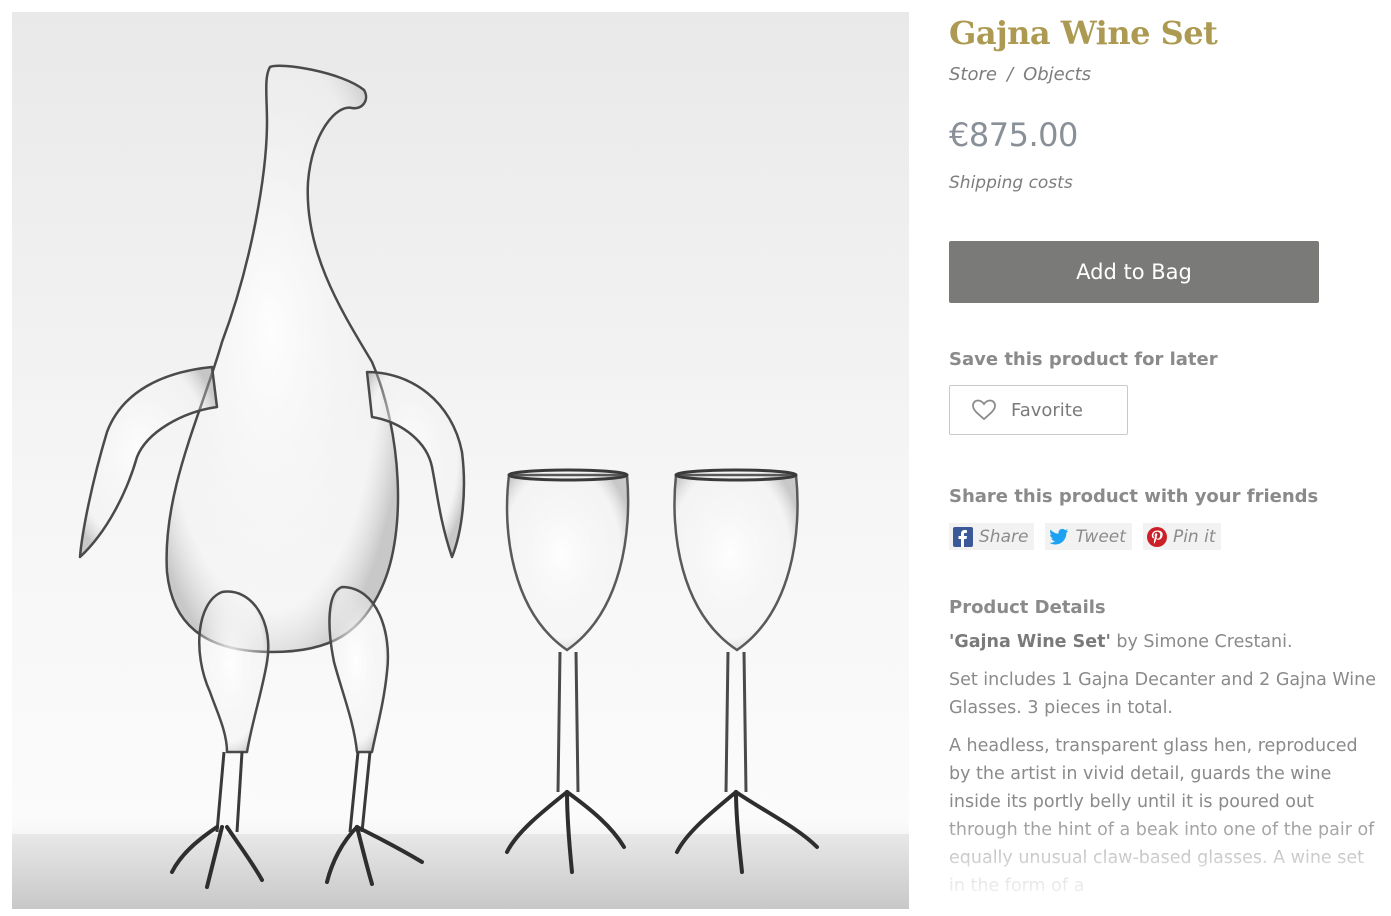 This screenshot has height=916, width=1391. Describe the element at coordinates (1047, 410) in the screenshot. I see `favorite-label: Favorite` at that location.